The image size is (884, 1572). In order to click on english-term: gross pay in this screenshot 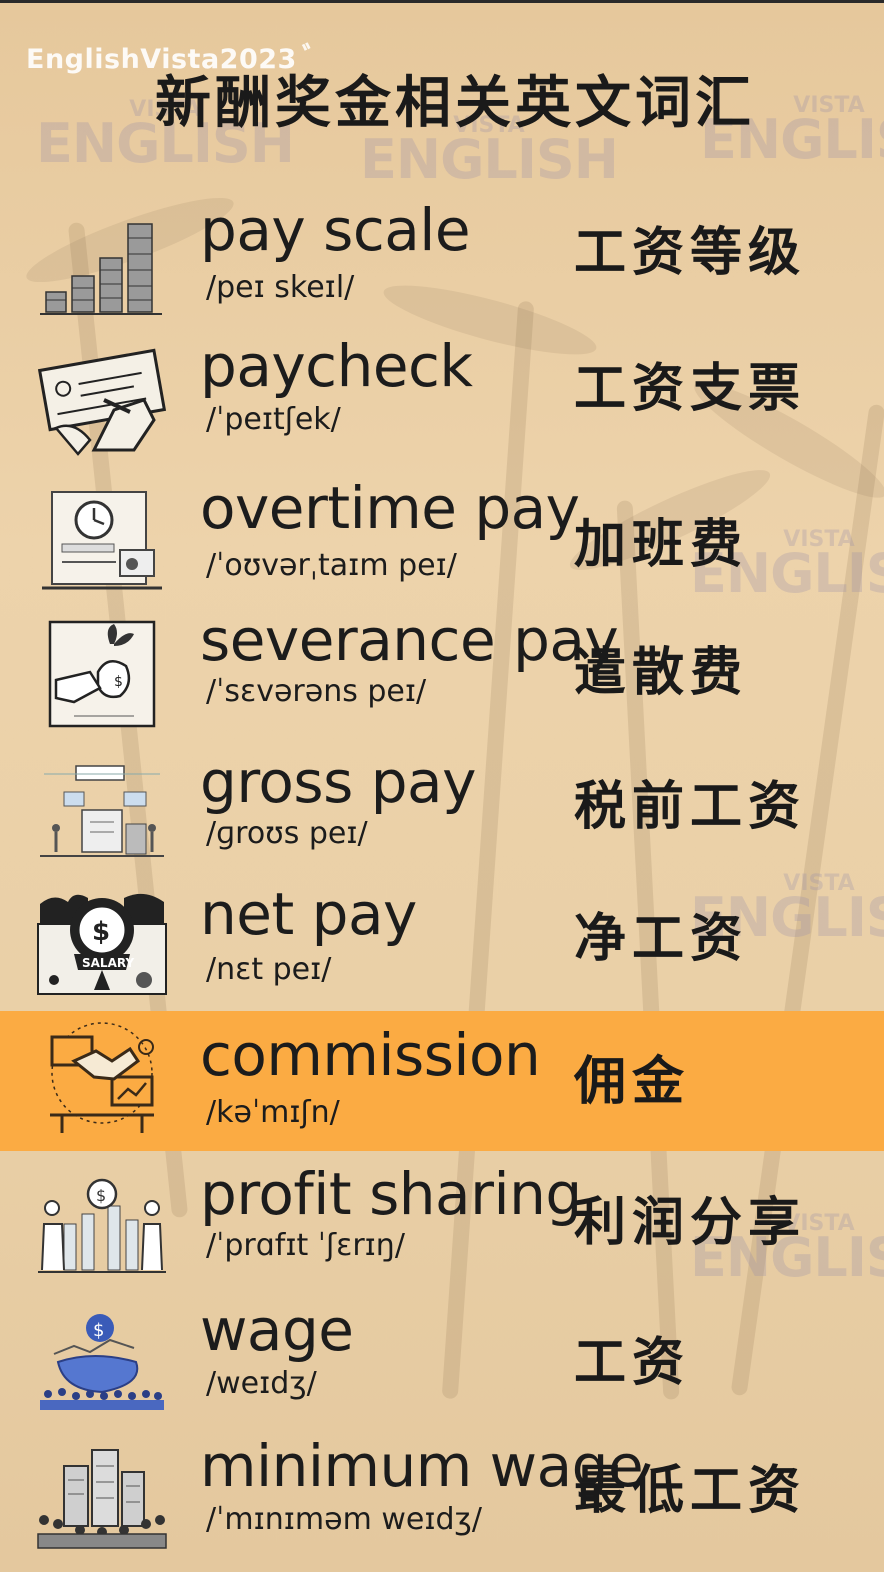, I will do `click(338, 782)`.